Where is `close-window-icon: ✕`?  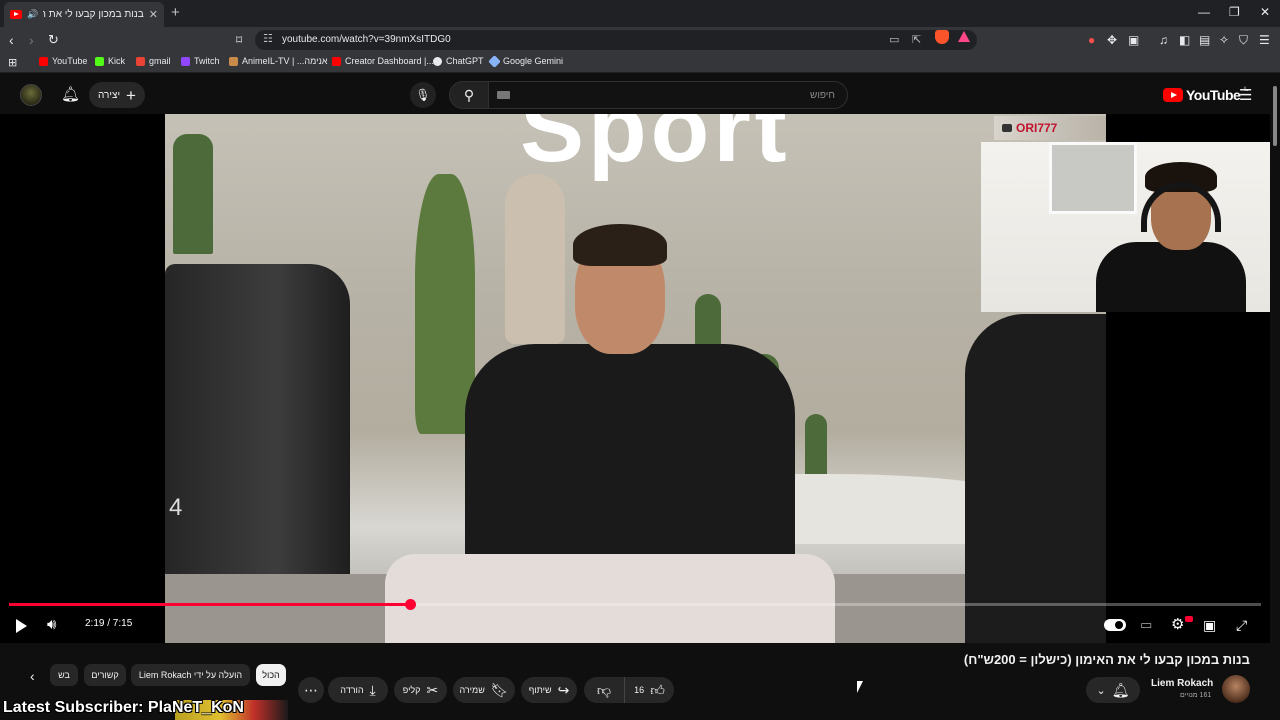 close-window-icon: ✕ is located at coordinates (1265, 12).